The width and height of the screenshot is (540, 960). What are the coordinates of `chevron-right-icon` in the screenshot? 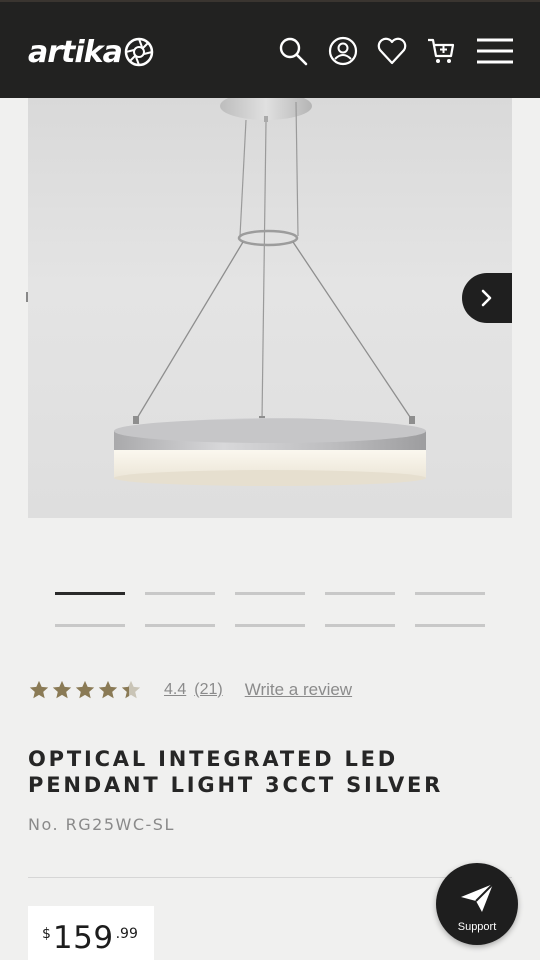 It's located at (486, 298).